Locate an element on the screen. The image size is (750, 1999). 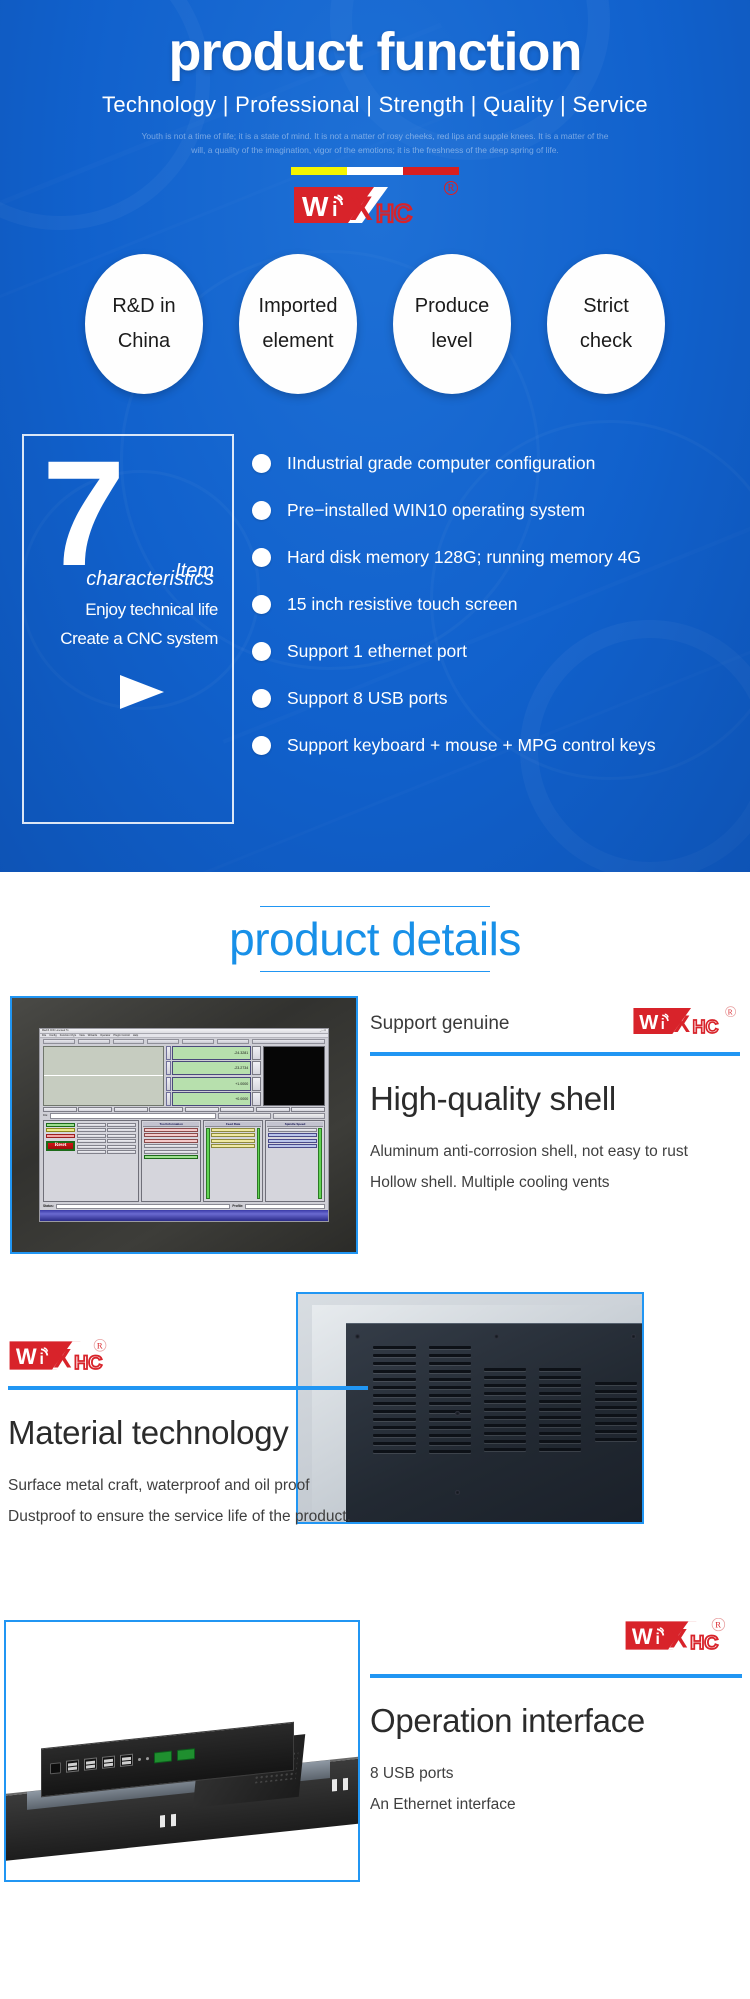
menu-item-function: Function Cfg's is located at coordinates (68, 1035).